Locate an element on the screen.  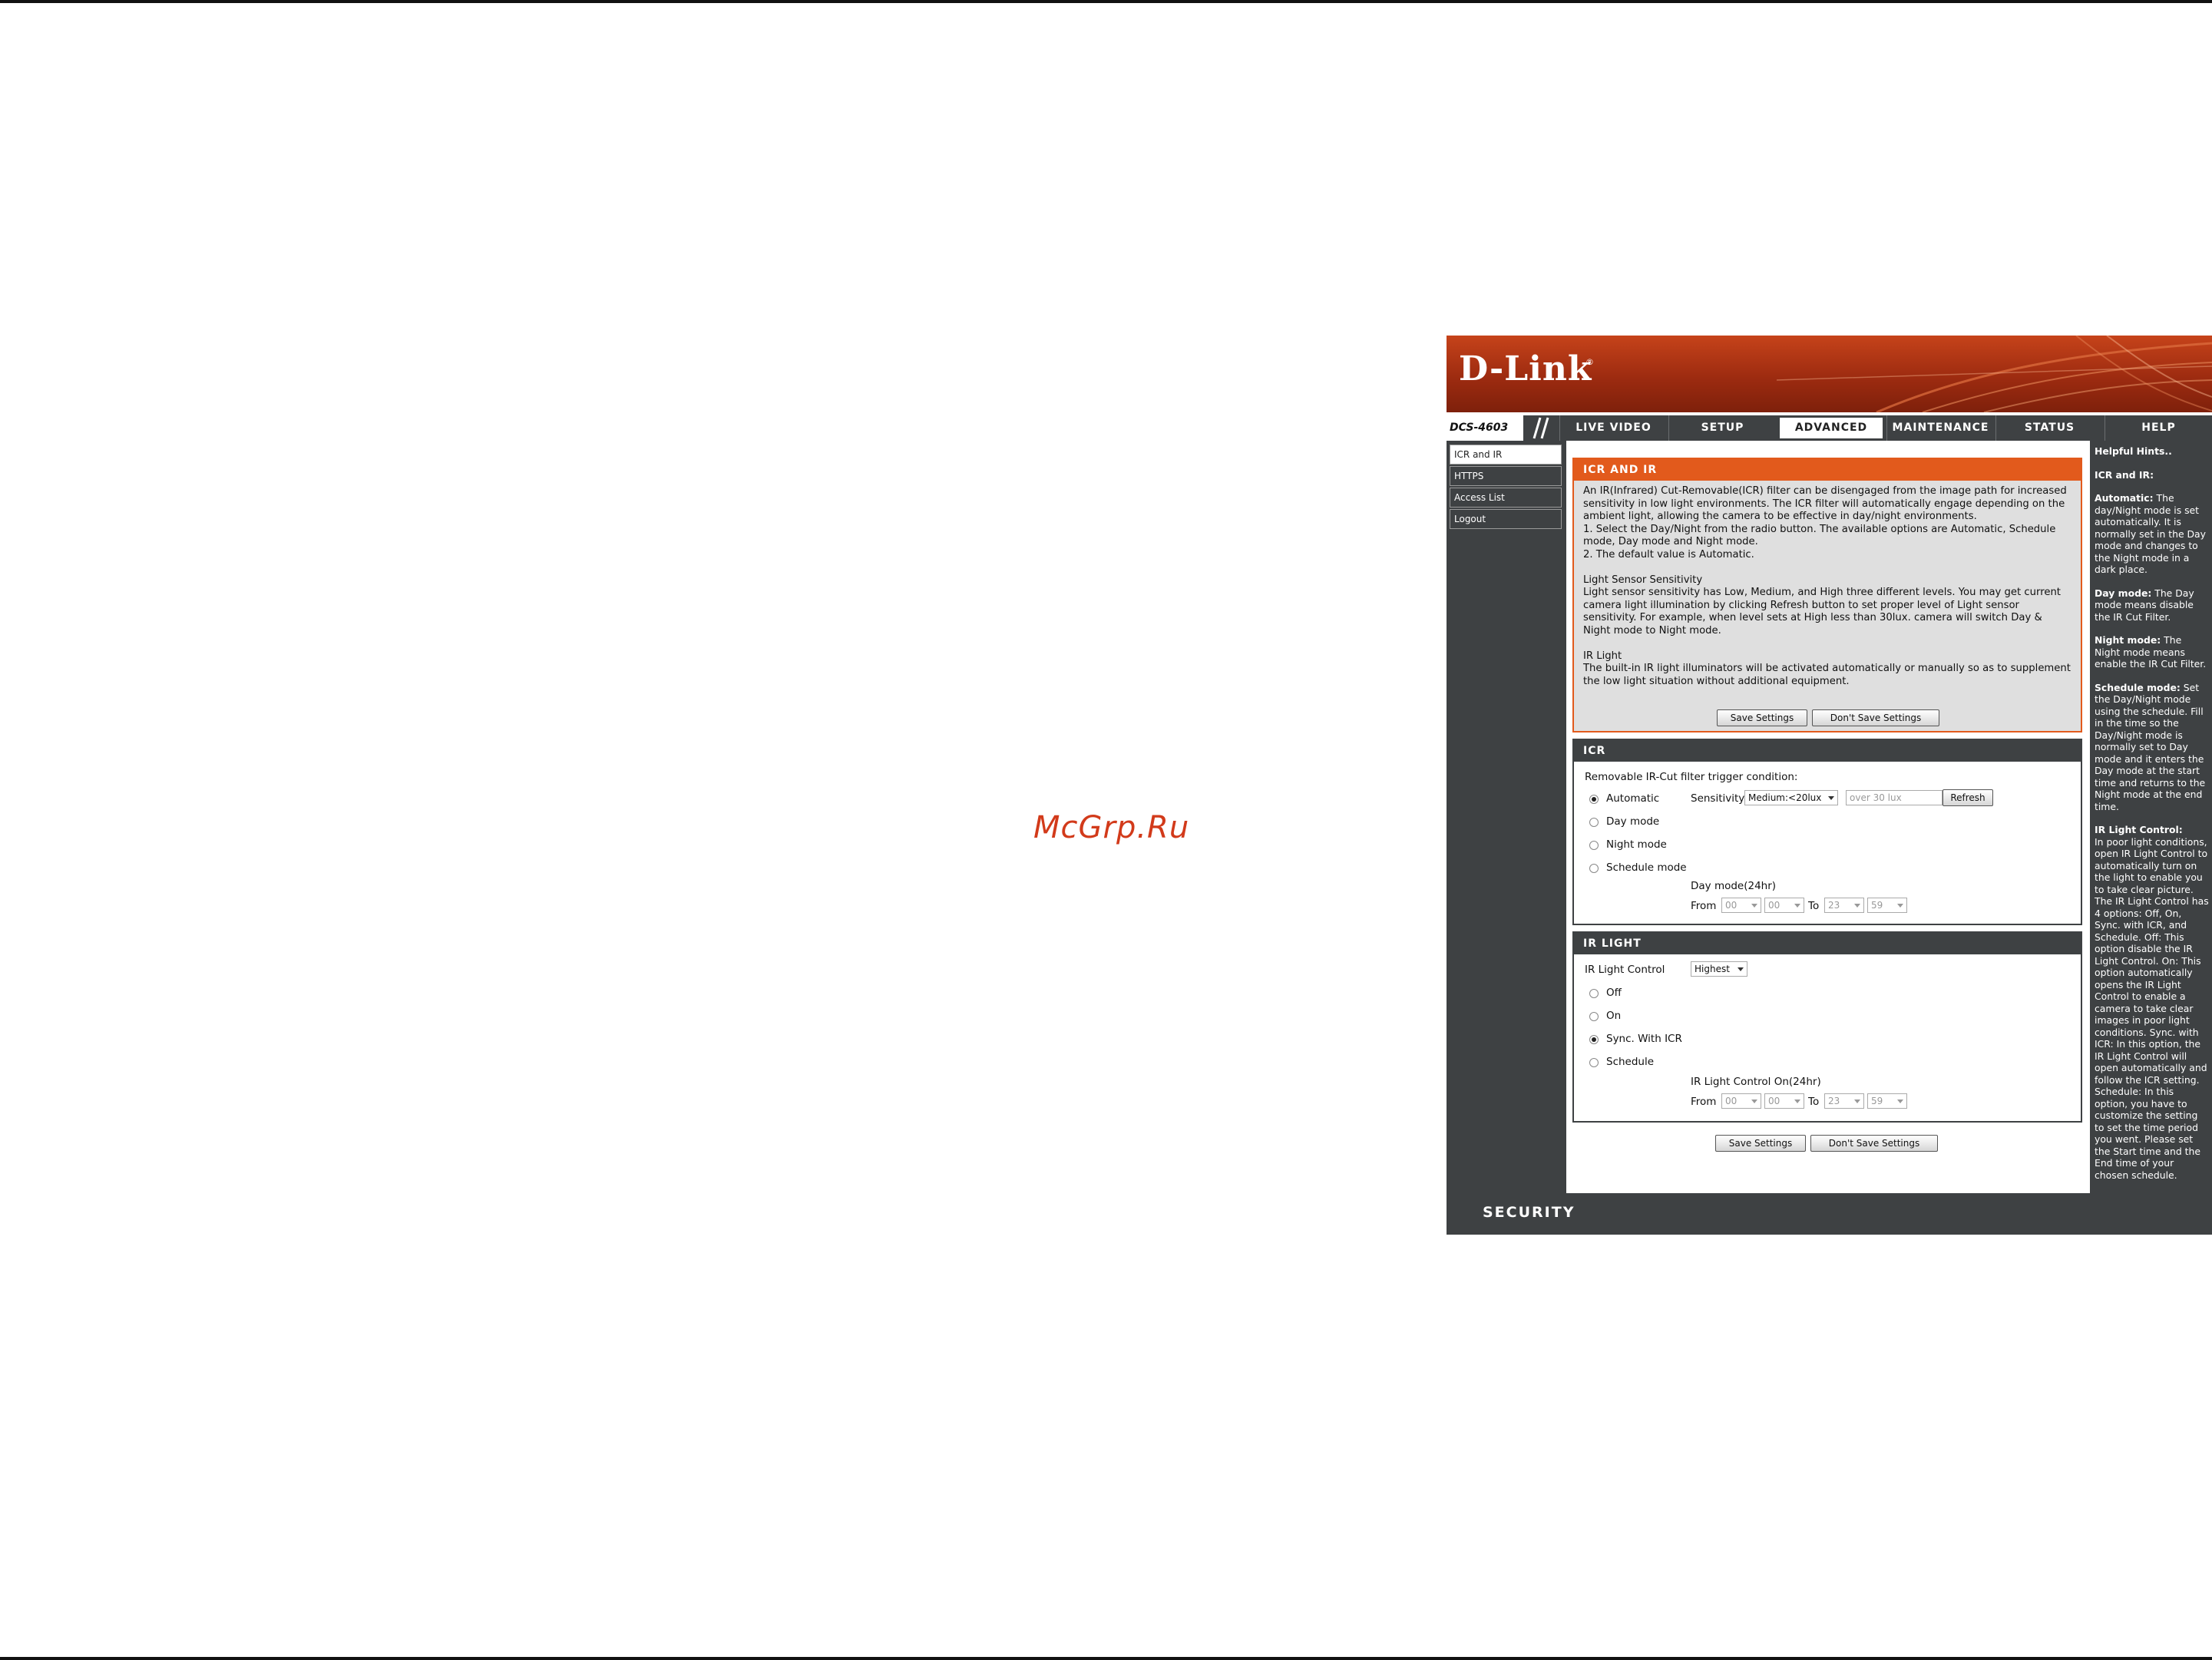
ir-from-minute-select: 00 is located at coordinates (1784, 1101).